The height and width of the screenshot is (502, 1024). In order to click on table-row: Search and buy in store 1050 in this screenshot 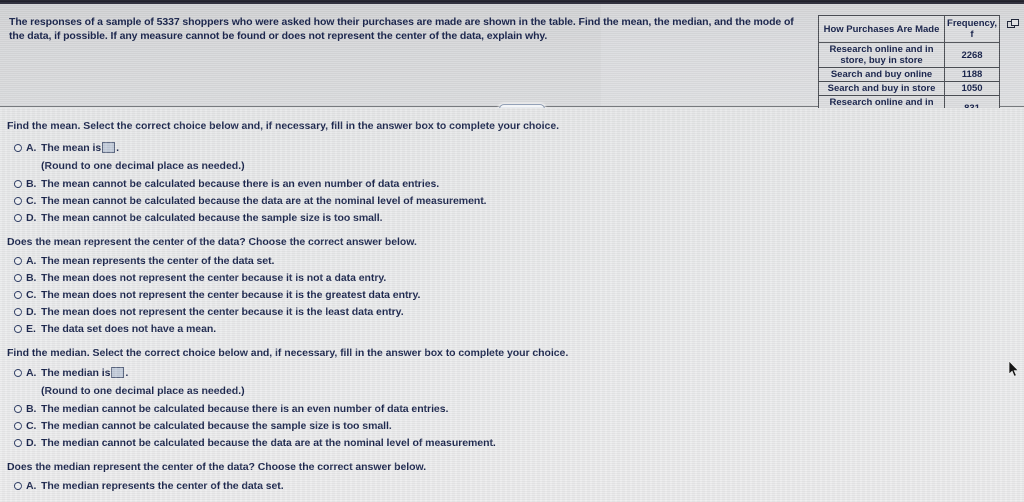, I will do `click(908, 88)`.